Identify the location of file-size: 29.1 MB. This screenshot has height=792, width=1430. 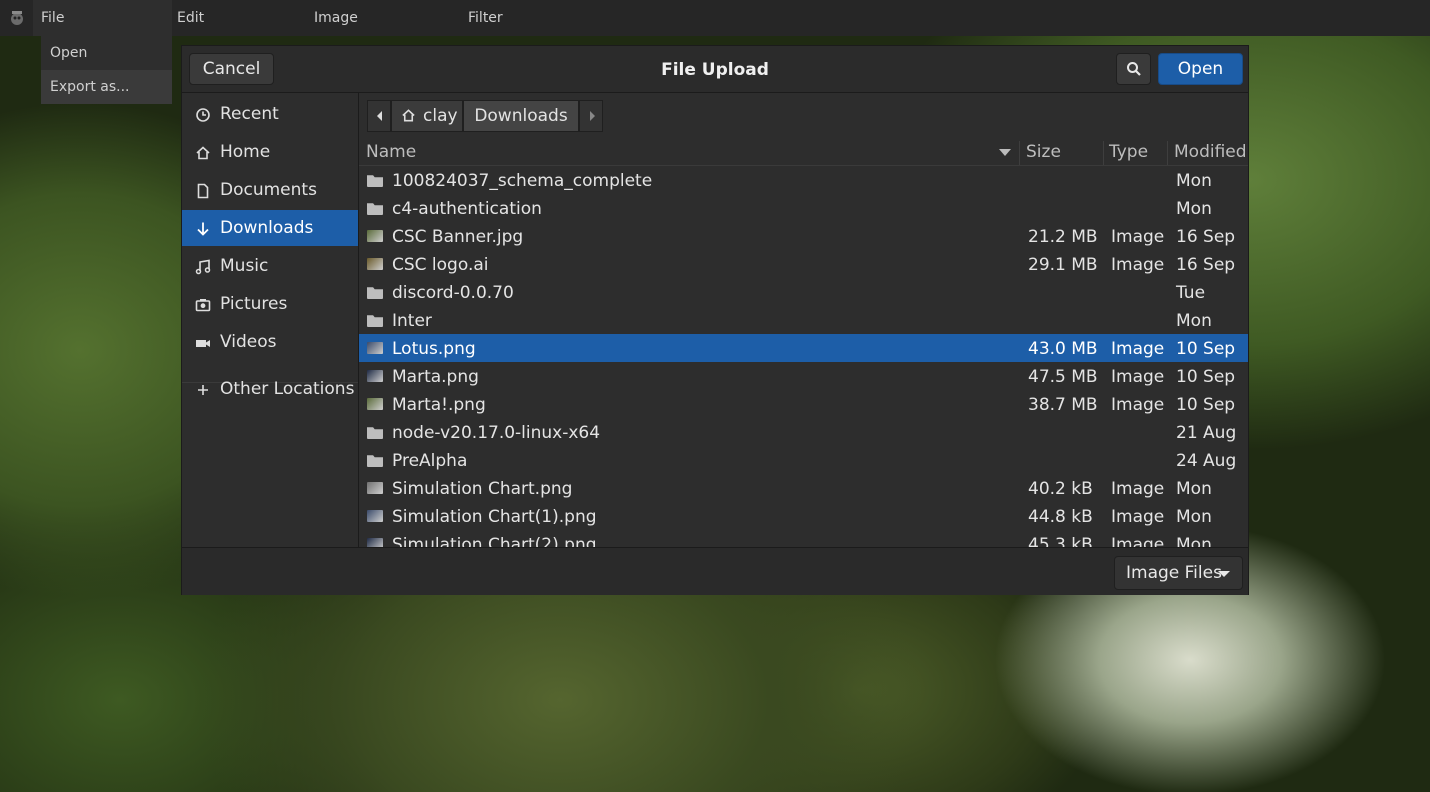
(1063, 265).